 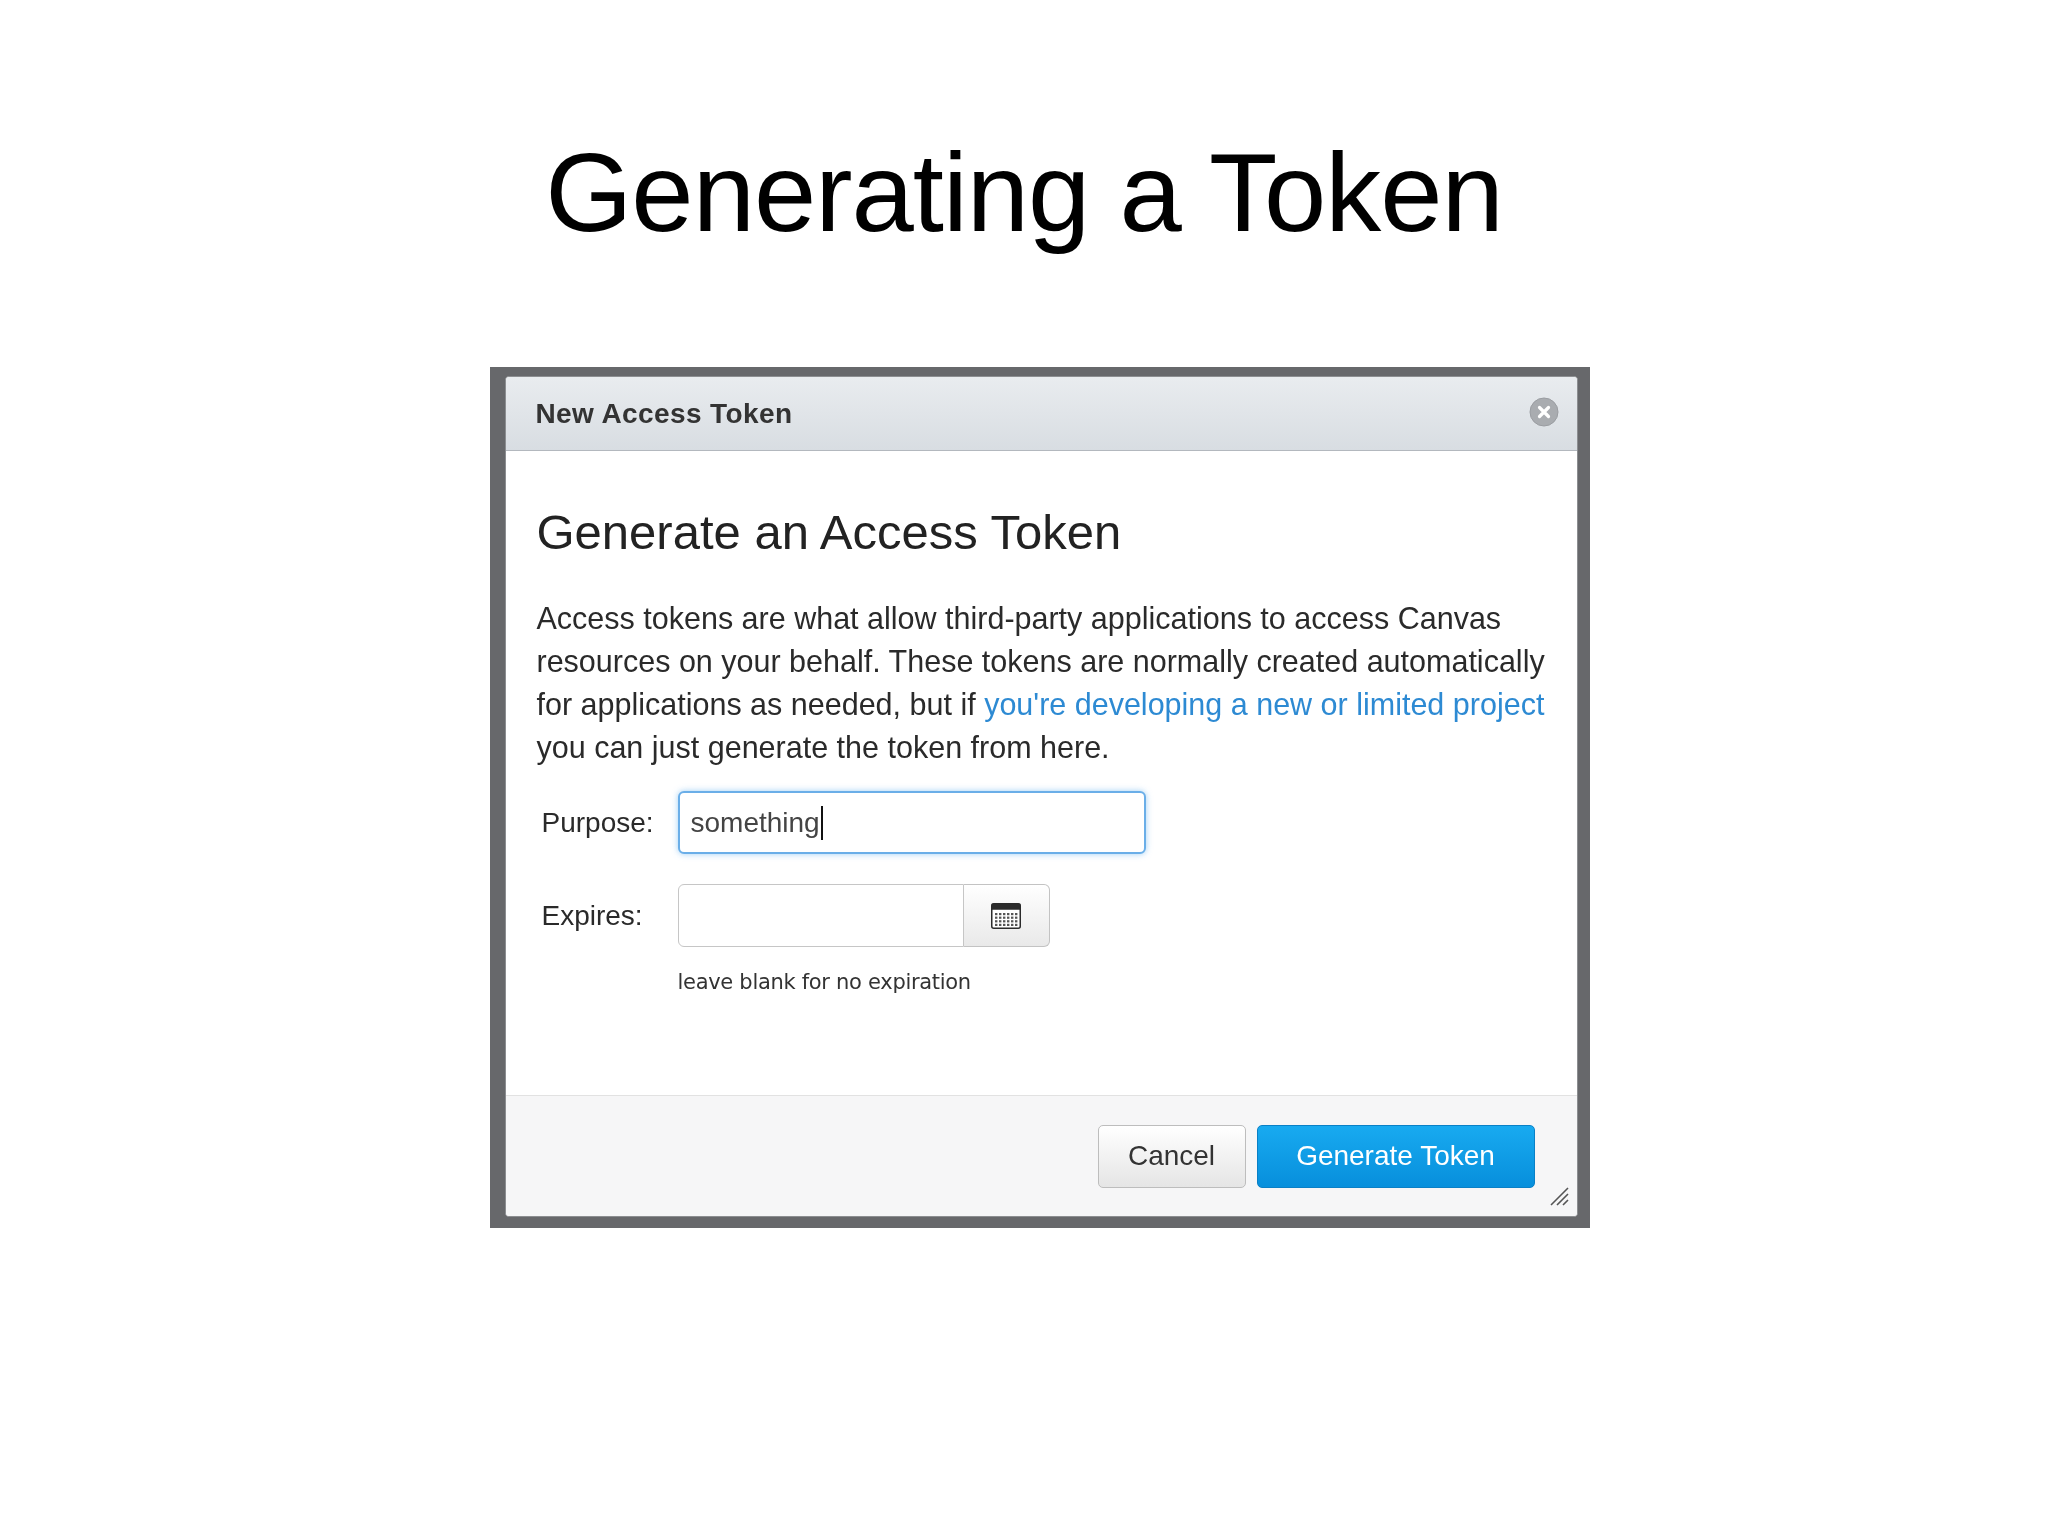 What do you see at coordinates (598, 823) in the screenshot?
I see `field-label: Purpose:` at bounding box center [598, 823].